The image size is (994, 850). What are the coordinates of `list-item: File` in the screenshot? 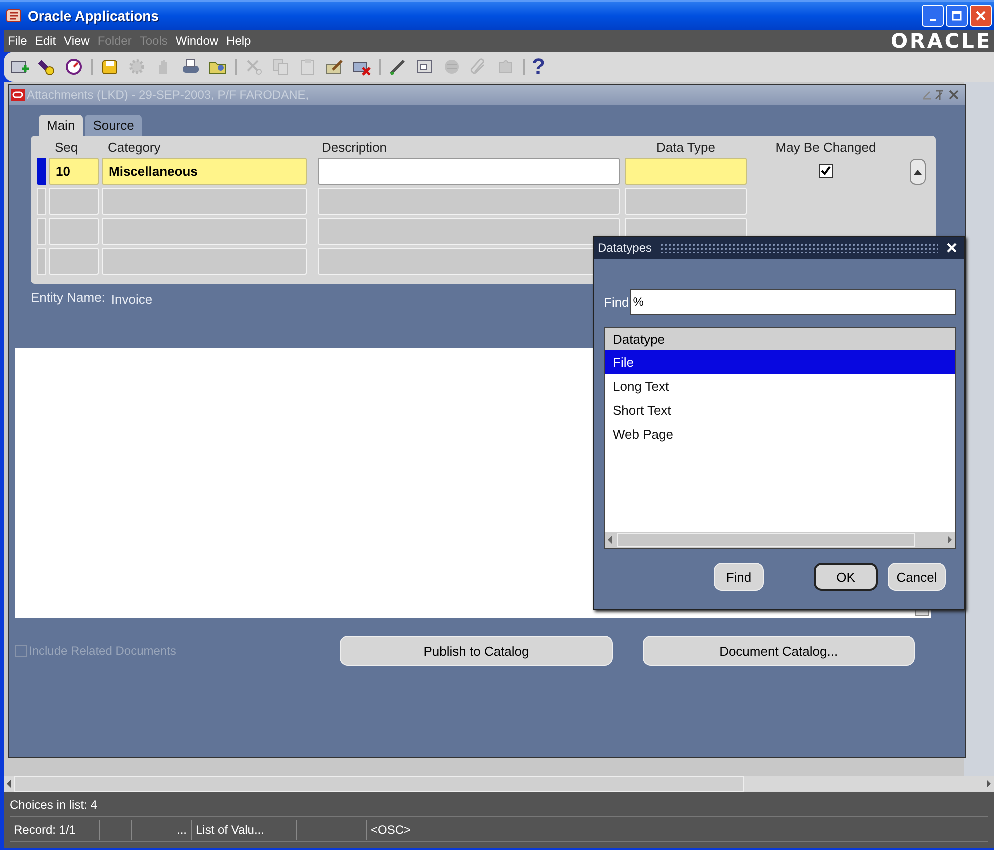 It's located at (780, 362).